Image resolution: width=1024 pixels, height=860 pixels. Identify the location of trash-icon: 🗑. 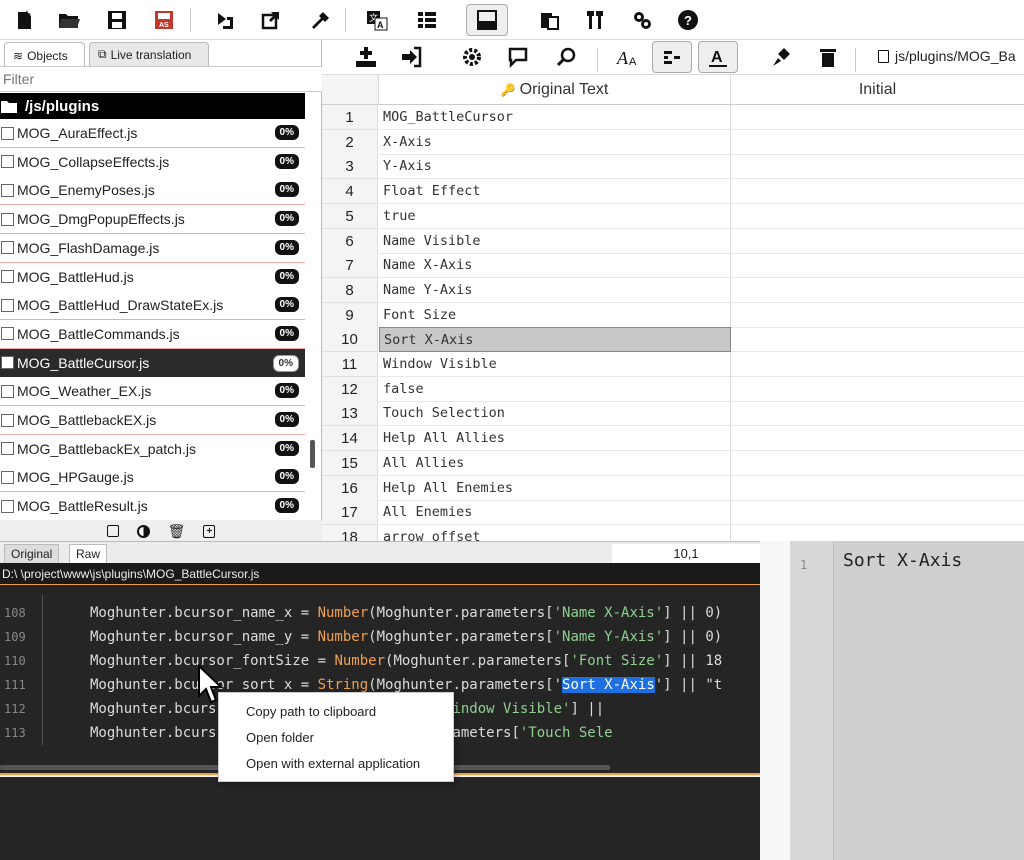
(177, 531).